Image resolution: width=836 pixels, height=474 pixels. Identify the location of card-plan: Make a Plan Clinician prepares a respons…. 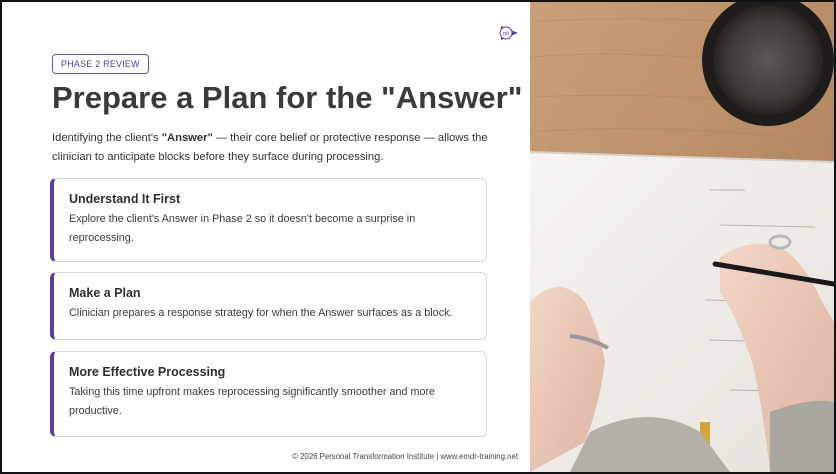
(268, 306).